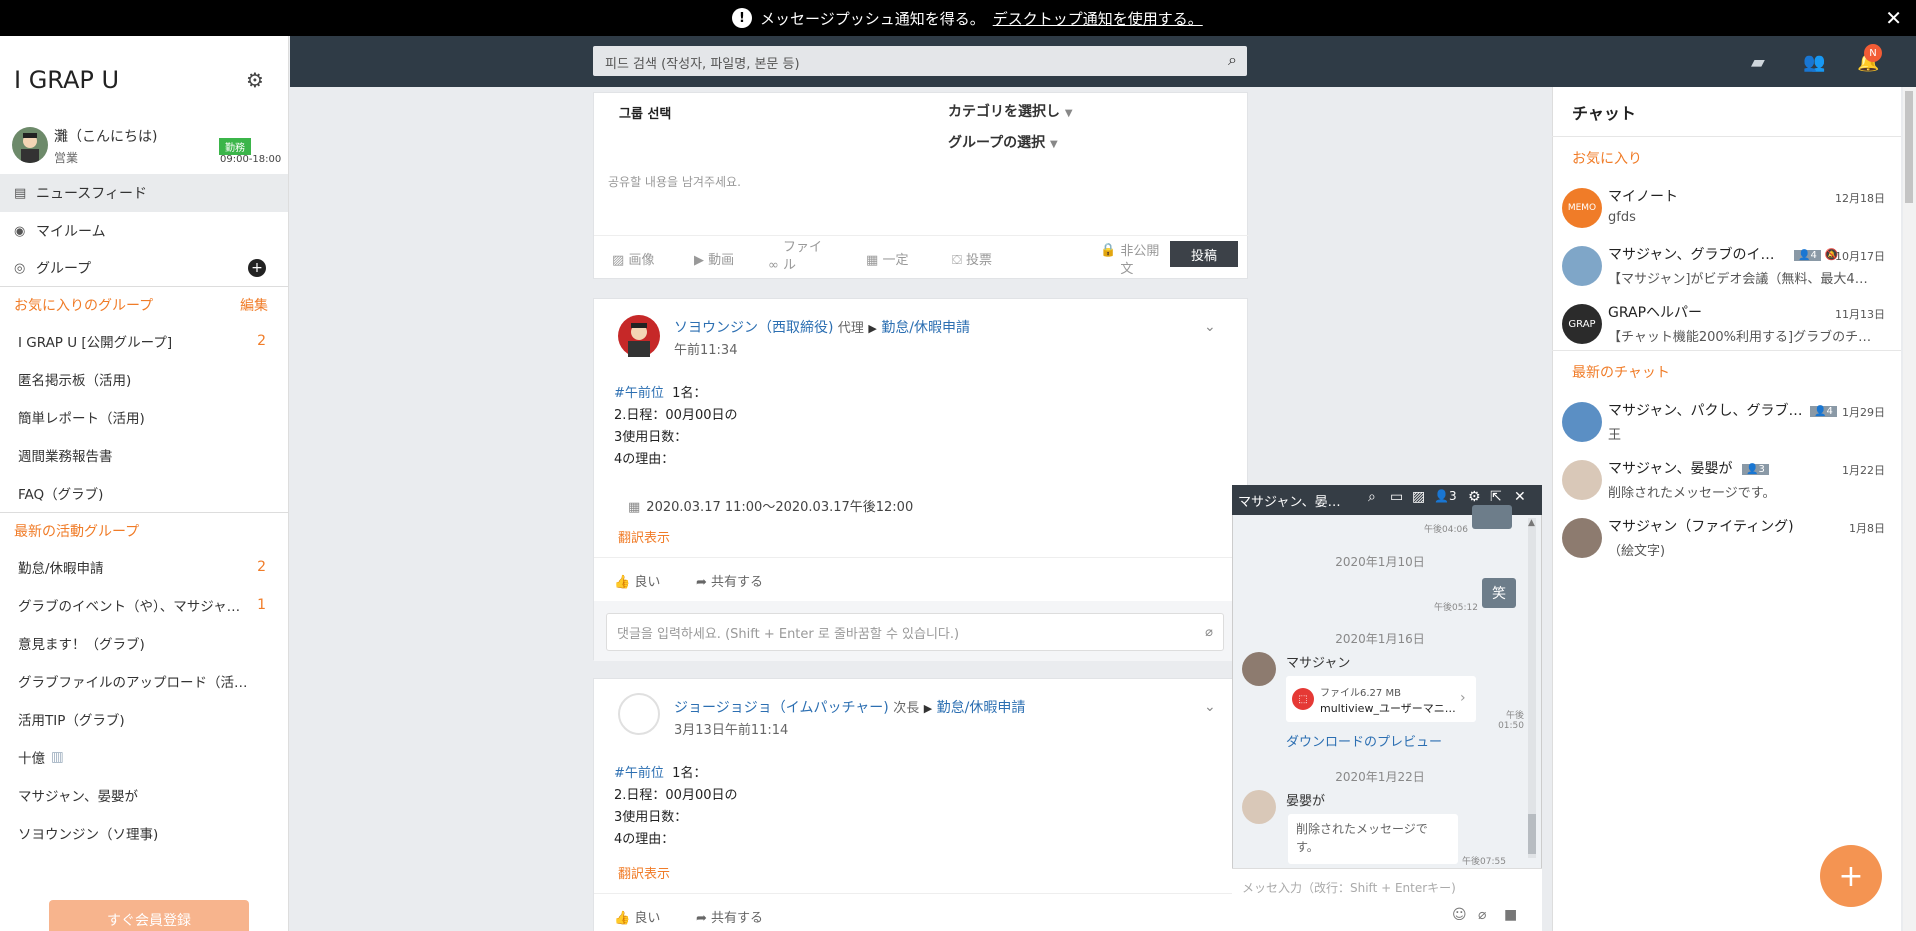 The height and width of the screenshot is (931, 1916). Describe the element at coordinates (144, 719) in the screenshot. I see `group-item: 活用TIP（グラブ)` at that location.